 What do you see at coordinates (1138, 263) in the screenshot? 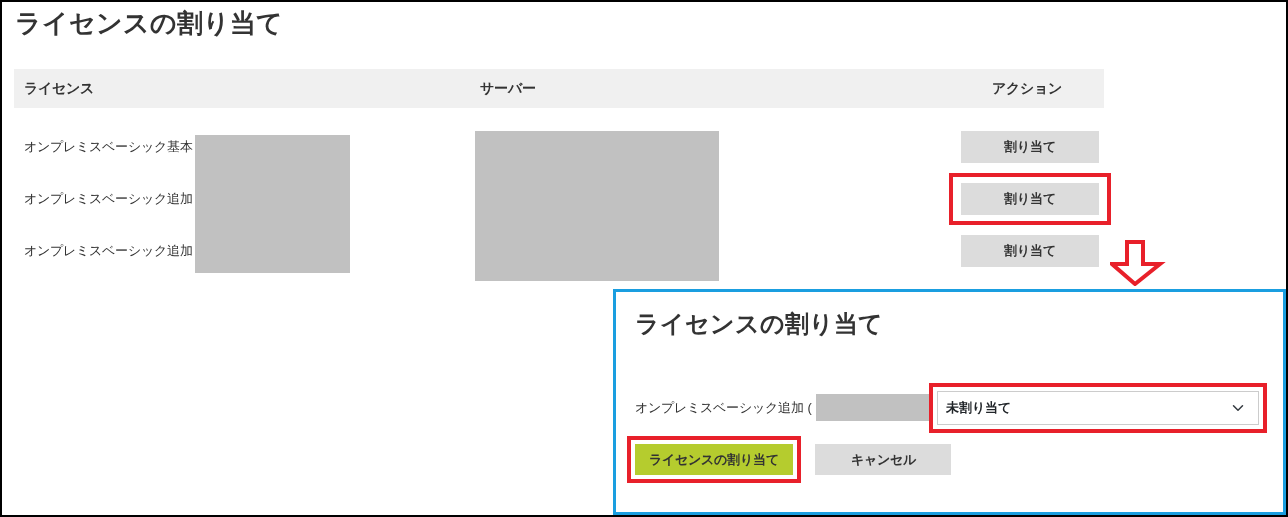
I see `down-arrow` at bounding box center [1138, 263].